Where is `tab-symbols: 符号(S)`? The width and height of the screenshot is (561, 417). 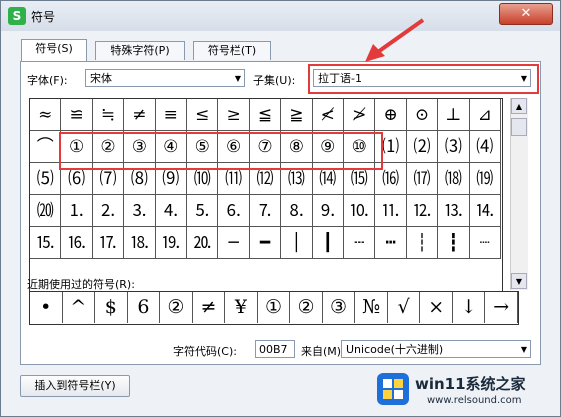 tab-symbols: 符号(S) is located at coordinates (54, 50).